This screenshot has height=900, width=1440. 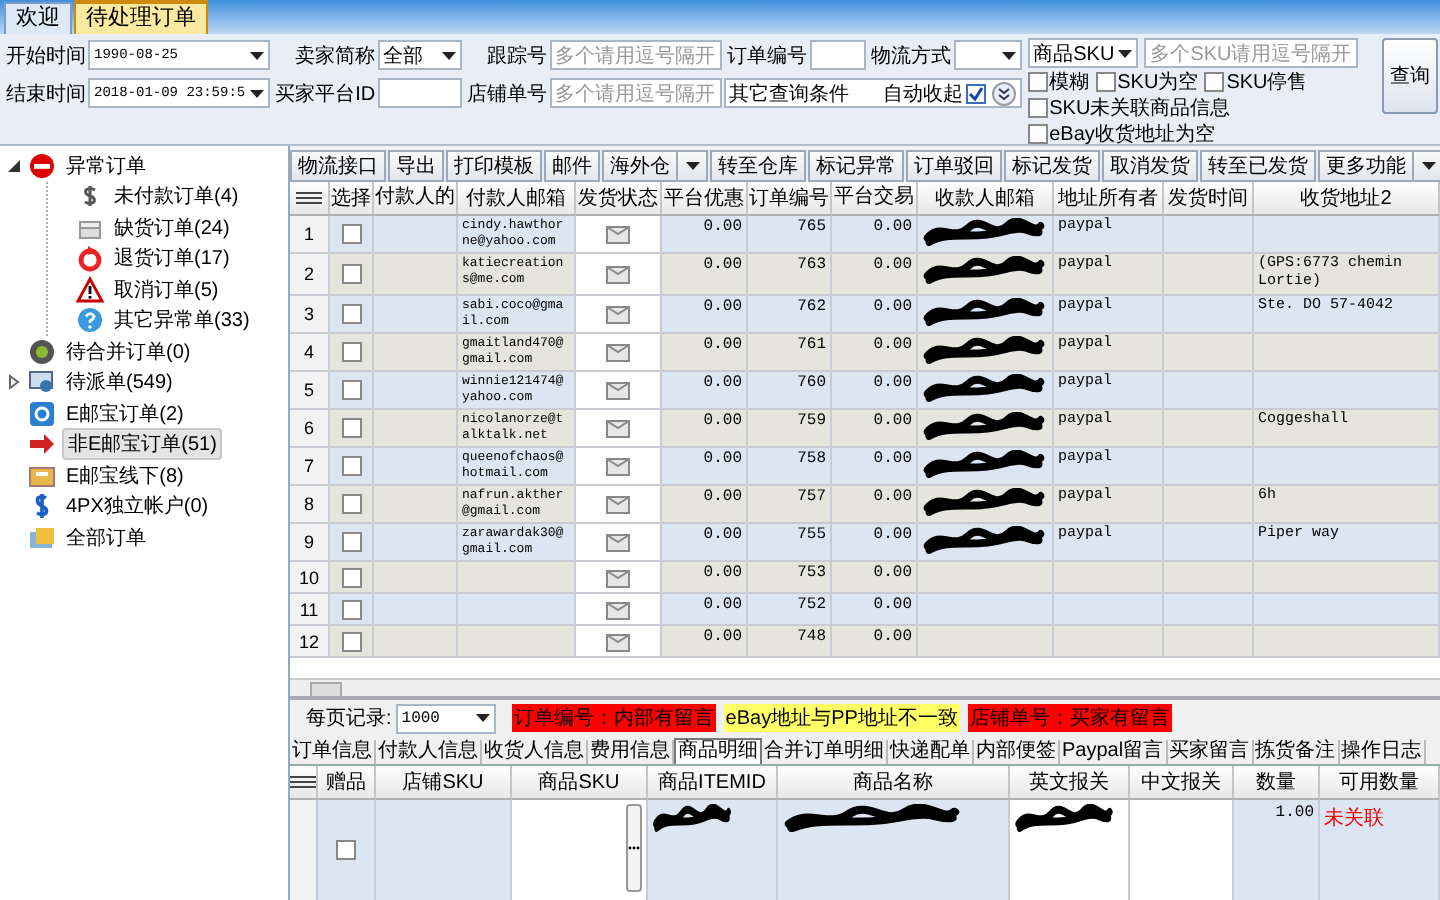 I want to click on tab: 快递配单, so click(x=931, y=752).